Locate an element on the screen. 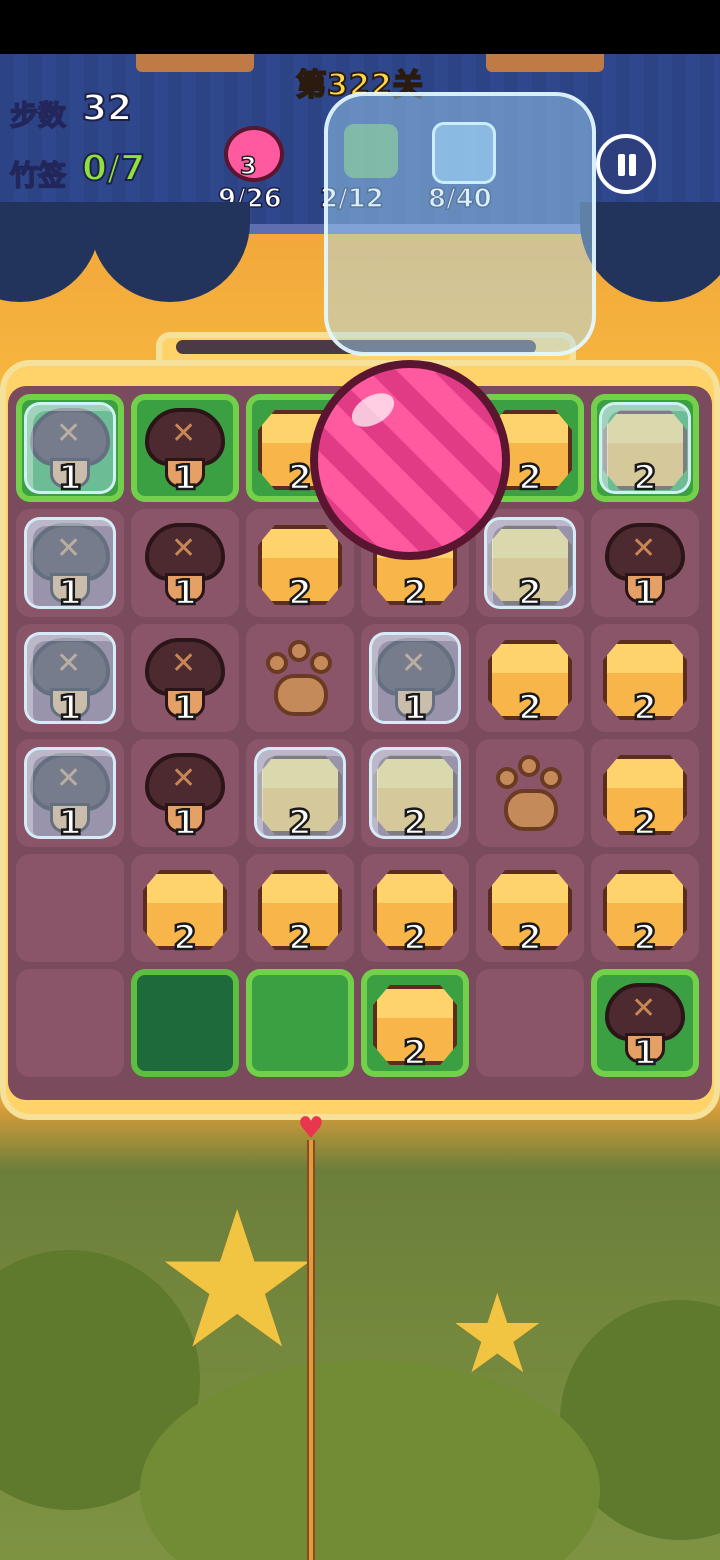 The image size is (720, 1560). flying-candy-icon is located at coordinates (415, 455).